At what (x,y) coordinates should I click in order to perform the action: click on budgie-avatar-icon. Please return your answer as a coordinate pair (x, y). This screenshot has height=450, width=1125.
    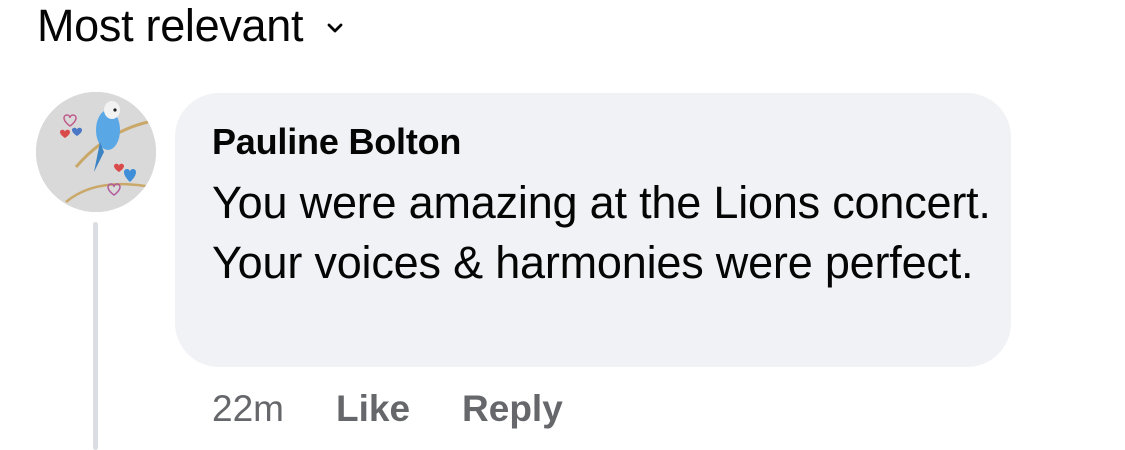
    Looking at the image, I should click on (96, 152).